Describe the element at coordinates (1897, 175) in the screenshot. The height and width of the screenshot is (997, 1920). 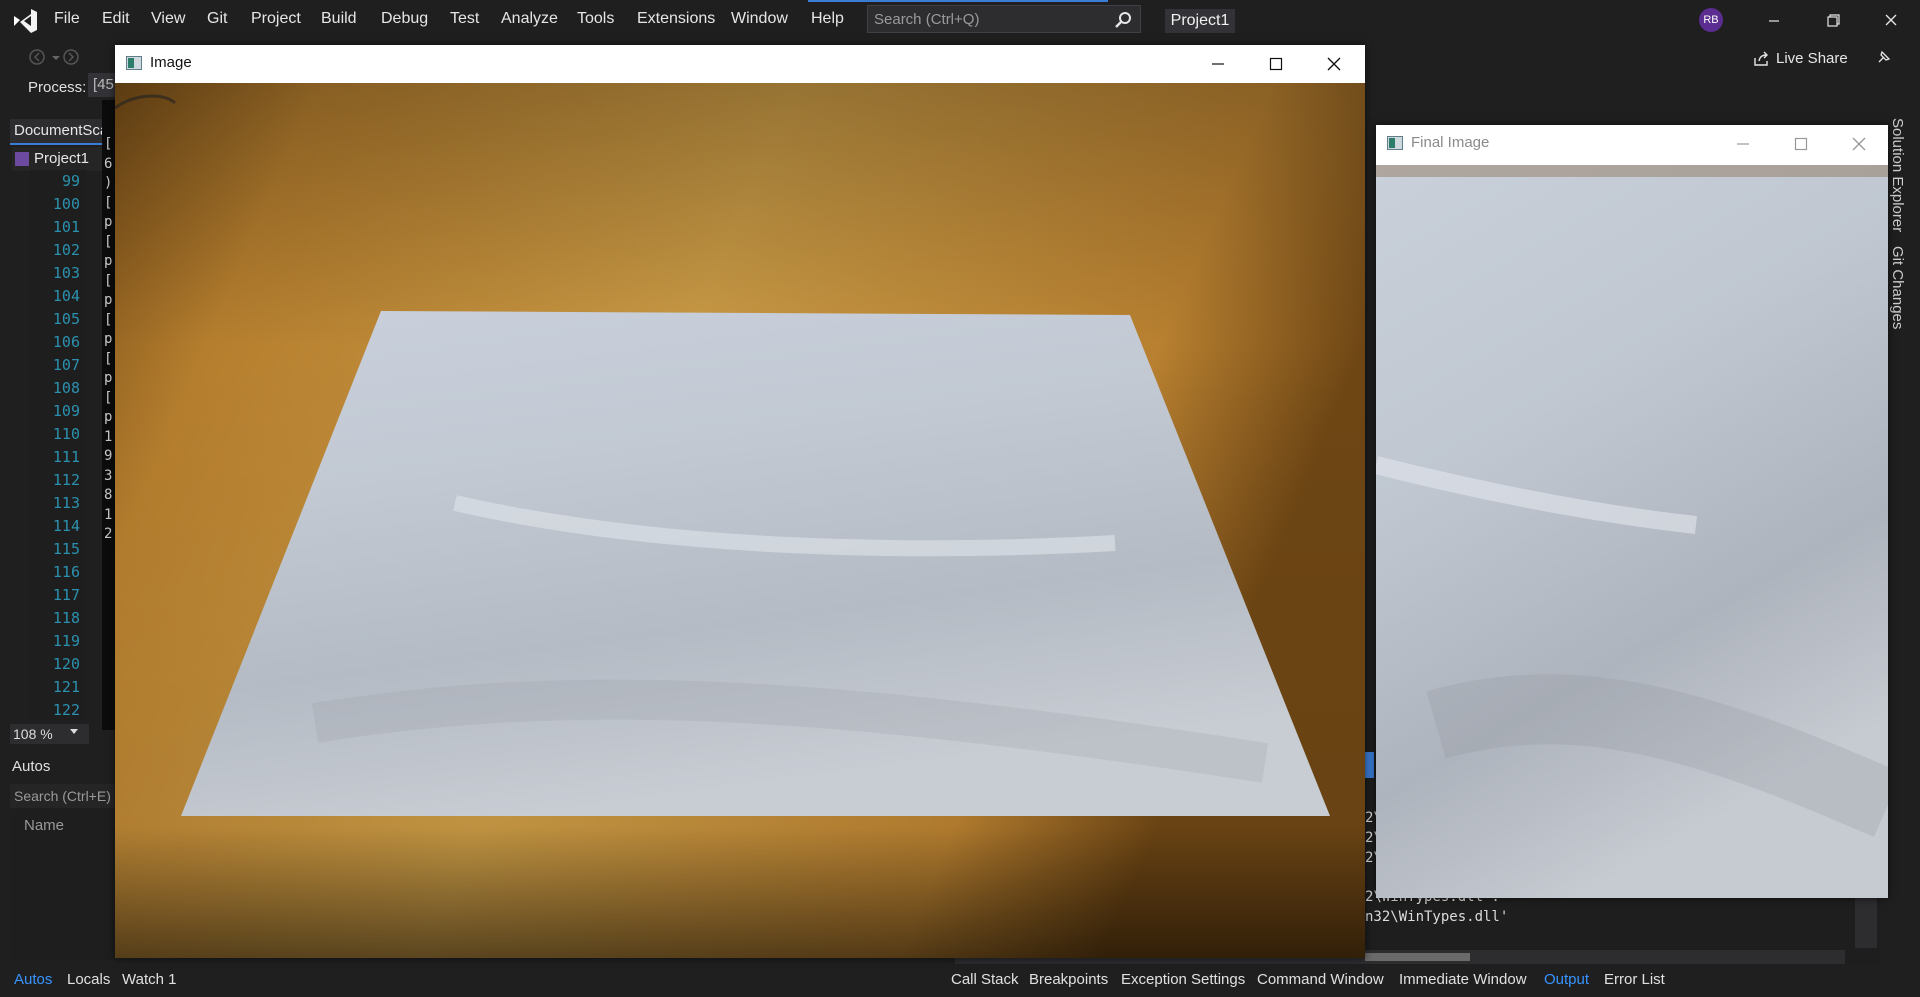
I see `tab-solution-explorer: Solution Explorer` at that location.